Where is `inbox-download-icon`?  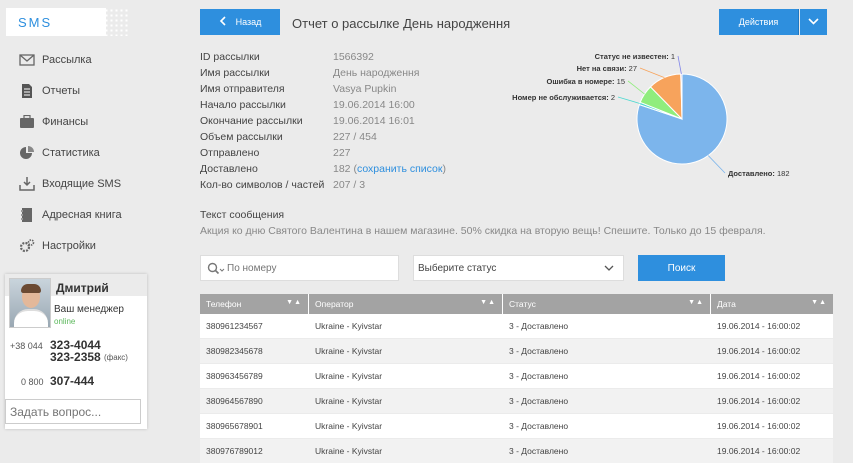
inbox-download-icon is located at coordinates (27, 183).